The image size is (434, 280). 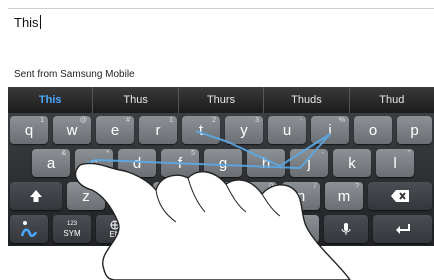 I want to click on suggestion-item: This, so click(x=51, y=100).